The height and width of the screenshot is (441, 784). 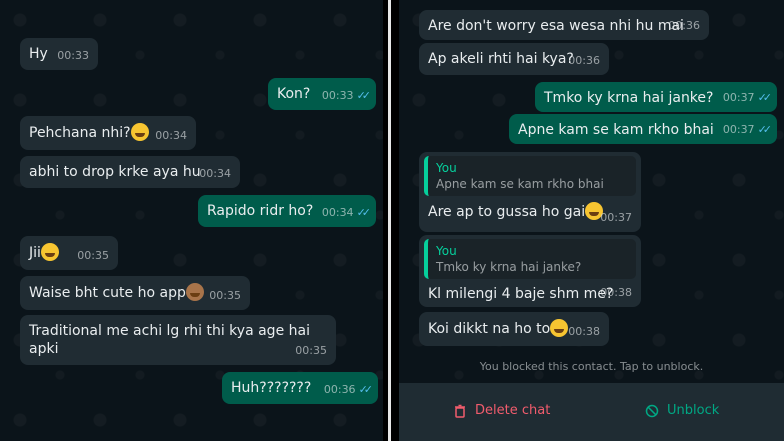 What do you see at coordinates (556, 26) in the screenshot?
I see `message-text: Are don't worry esa wesa nhi hu mai` at bounding box center [556, 26].